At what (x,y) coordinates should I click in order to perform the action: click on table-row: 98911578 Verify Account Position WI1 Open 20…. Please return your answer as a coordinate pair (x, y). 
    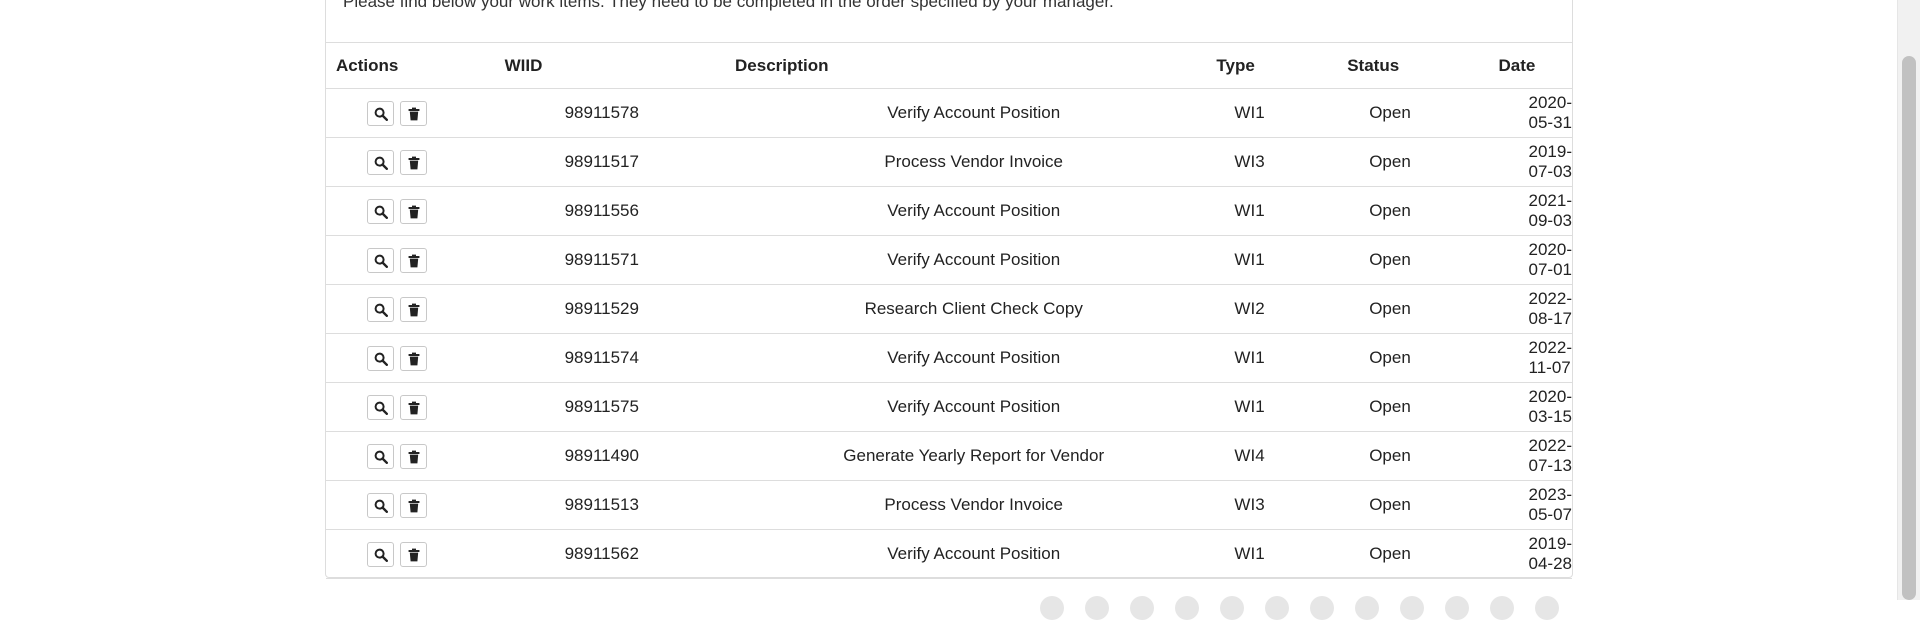
    Looking at the image, I should click on (949, 113).